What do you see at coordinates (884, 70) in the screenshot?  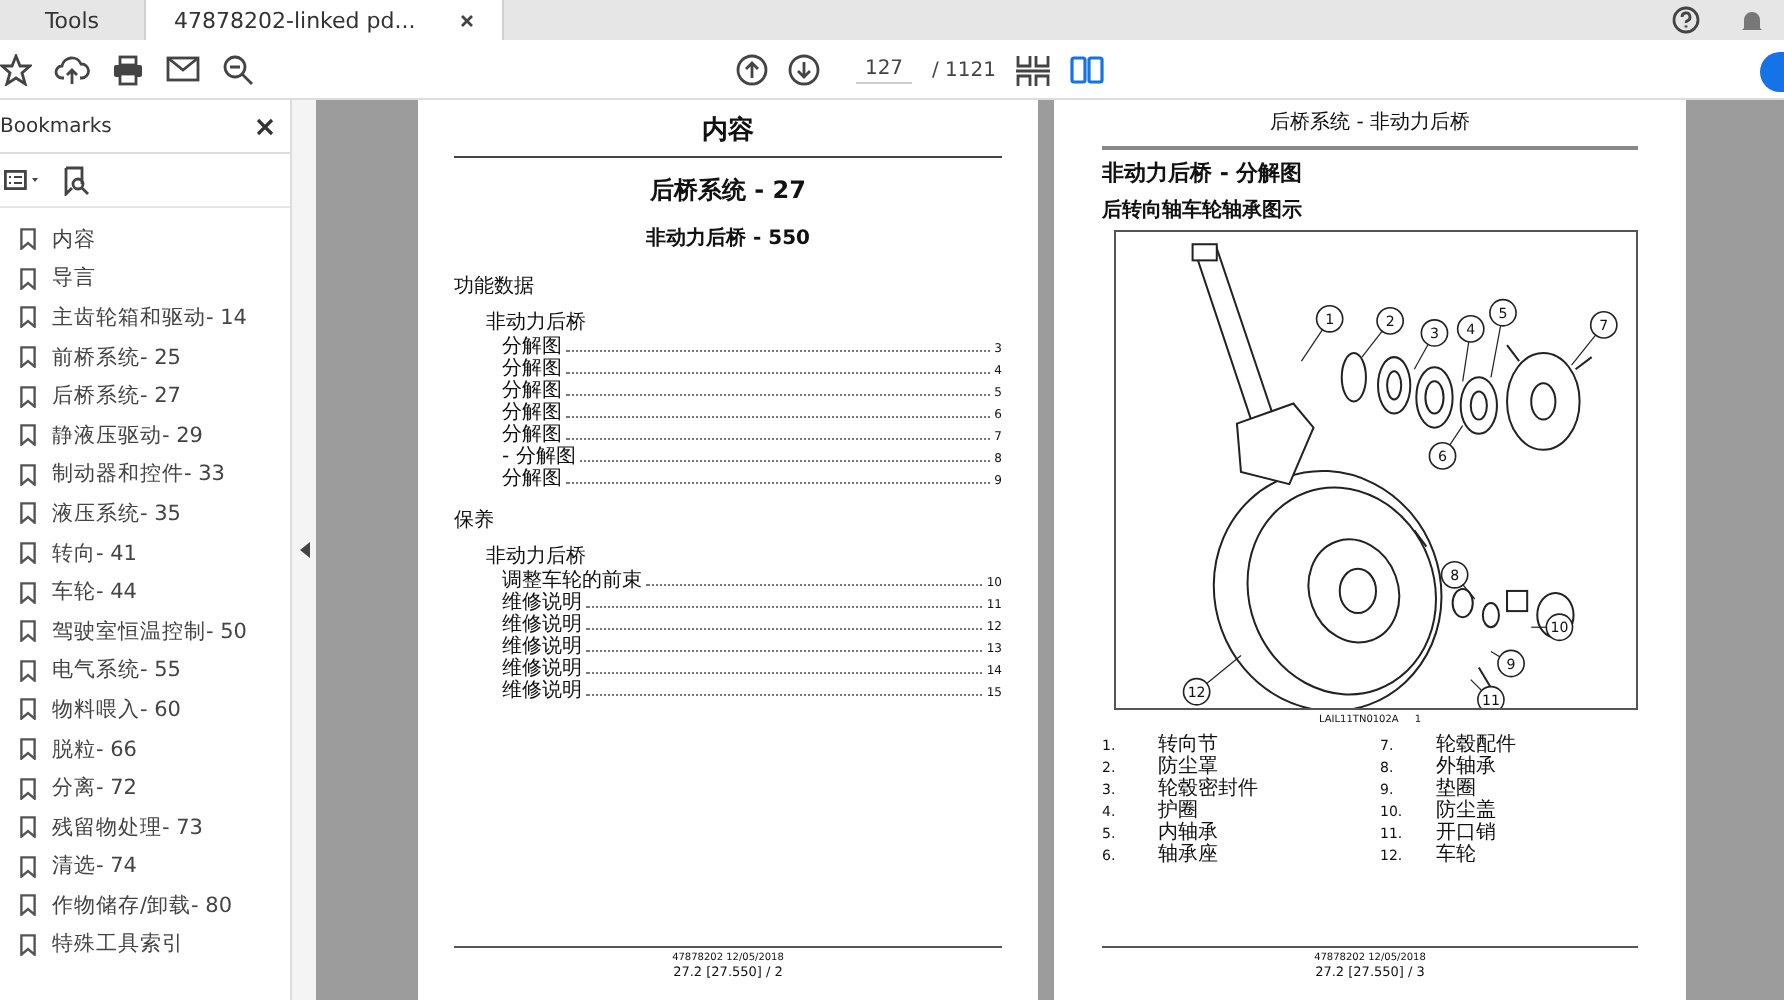 I see `page-number-field: 127` at bounding box center [884, 70].